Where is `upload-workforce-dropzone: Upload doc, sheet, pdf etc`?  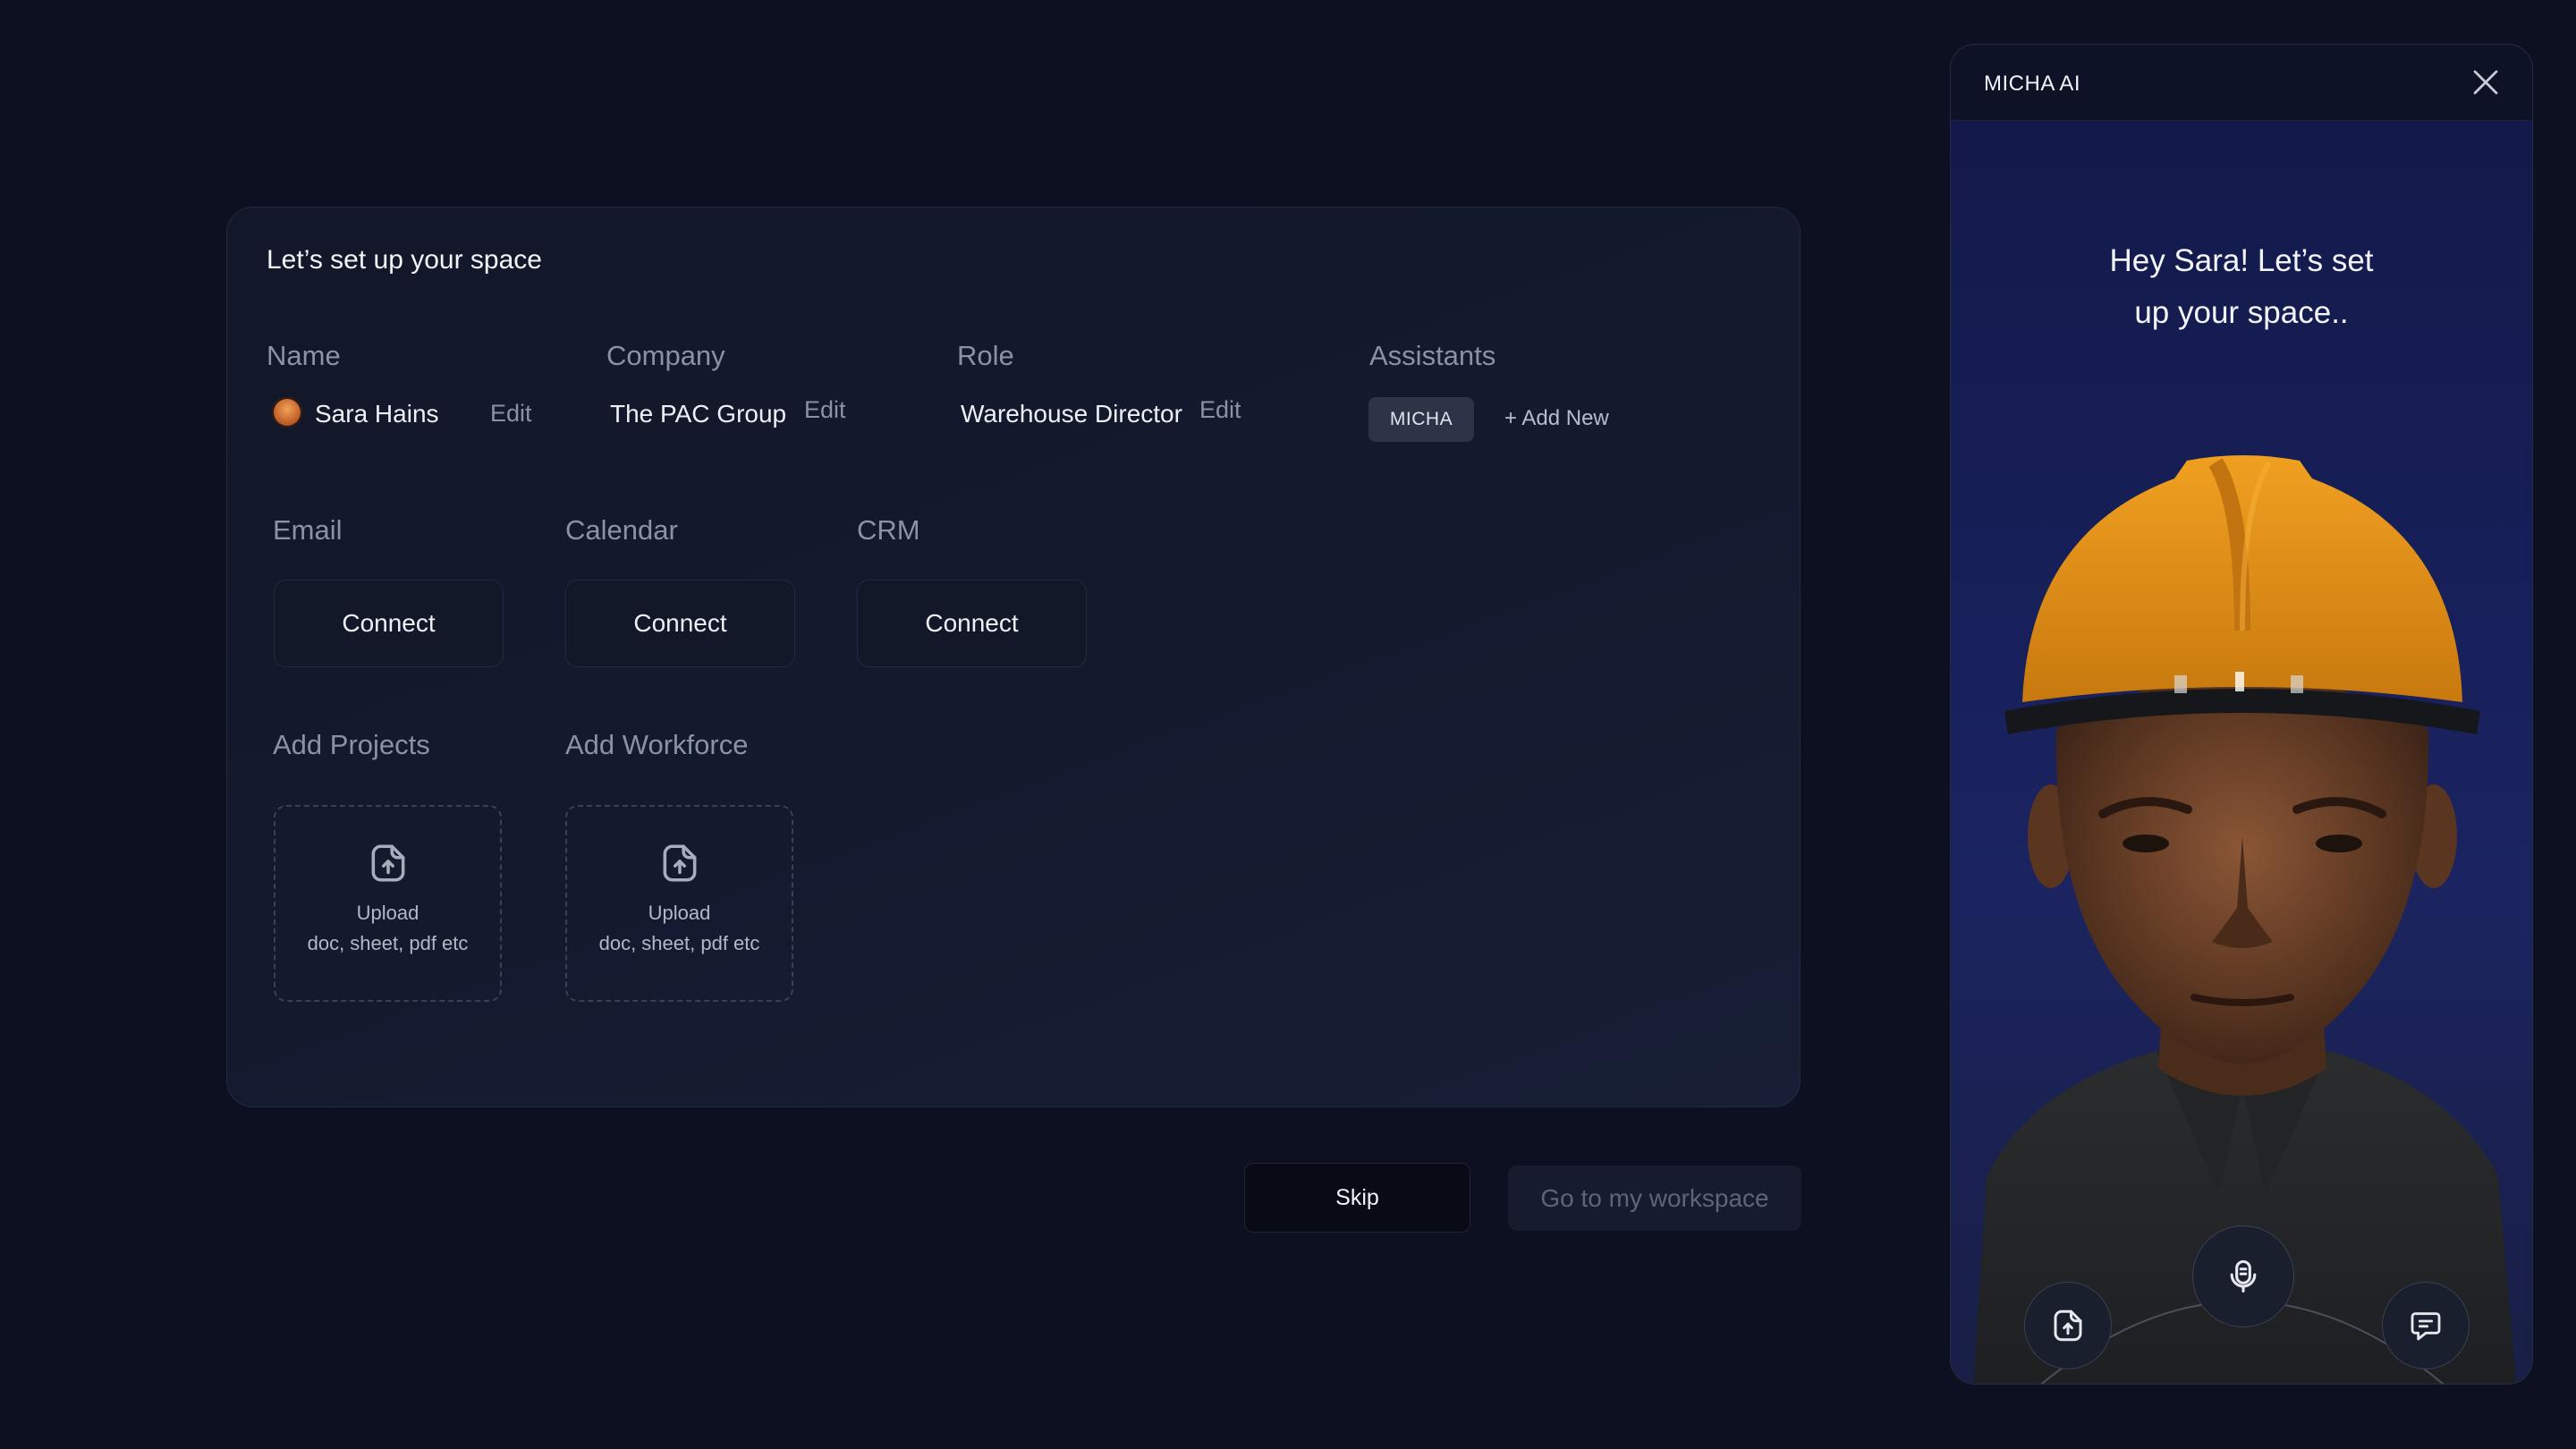 upload-workforce-dropzone: Upload doc, sheet, pdf etc is located at coordinates (679, 903).